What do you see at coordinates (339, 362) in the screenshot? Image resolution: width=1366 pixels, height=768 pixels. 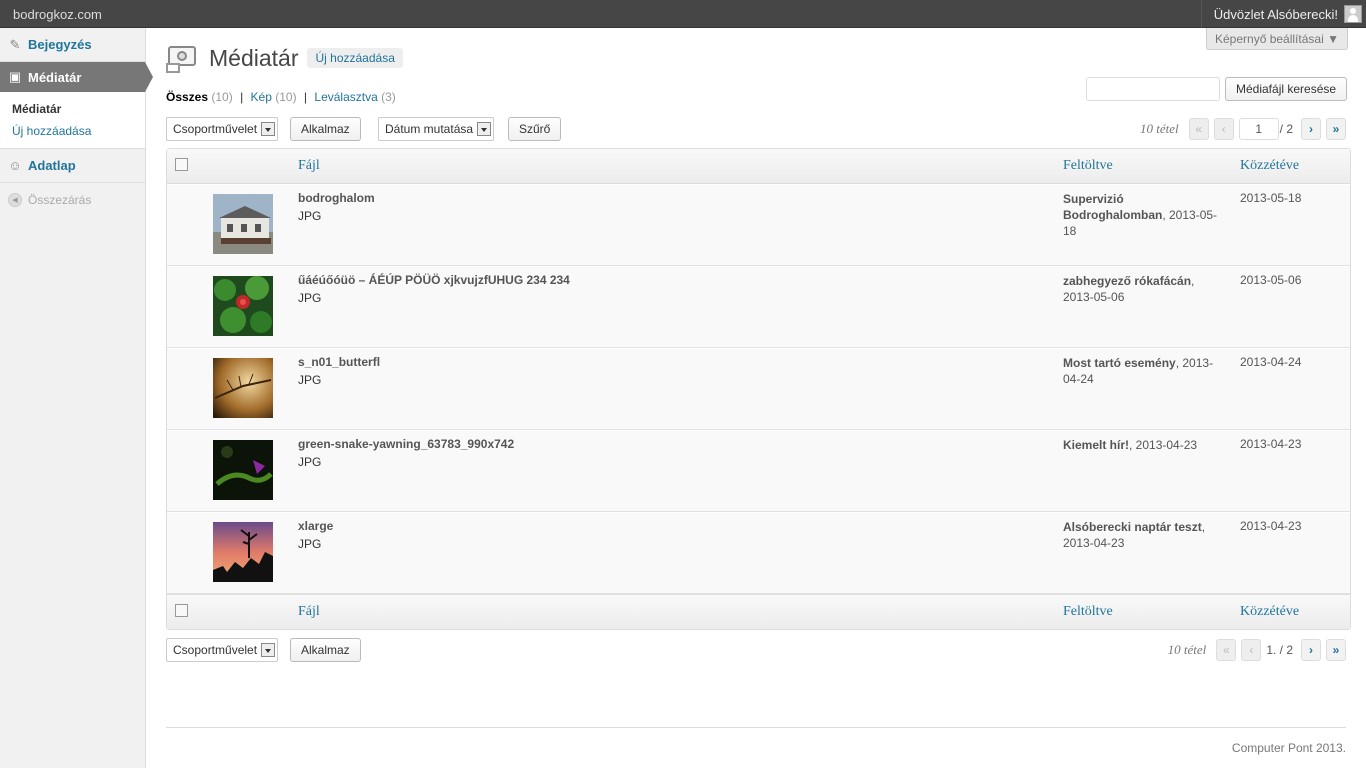 I see `file-name-link: s_n01_butterfl` at bounding box center [339, 362].